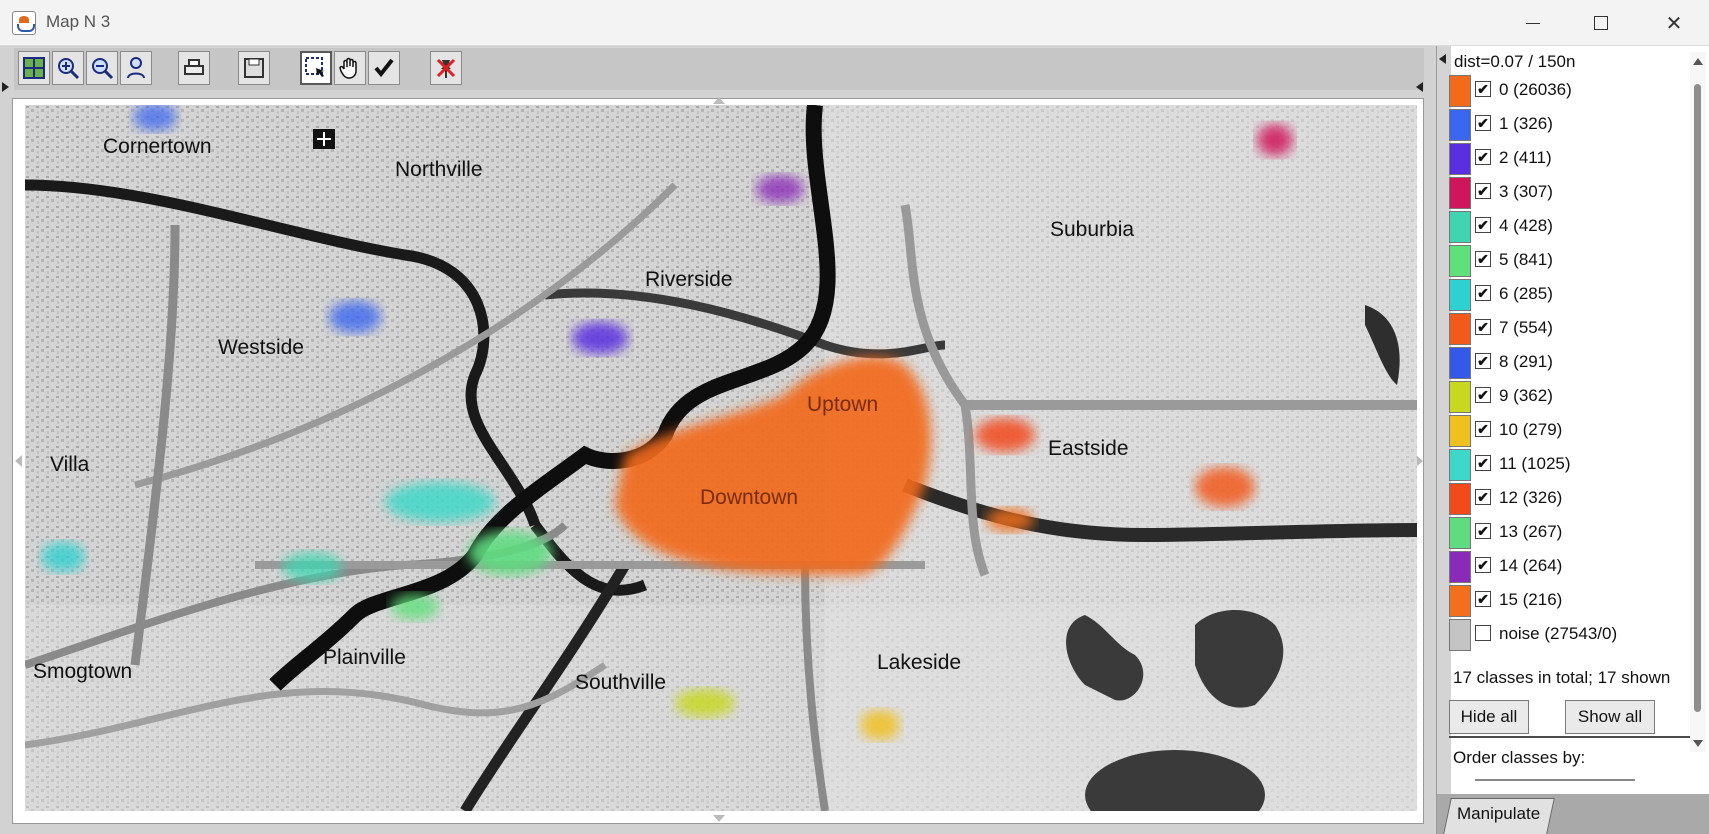  What do you see at coordinates (1526, 259) in the screenshot?
I see `legend-label: 5 (841)` at bounding box center [1526, 259].